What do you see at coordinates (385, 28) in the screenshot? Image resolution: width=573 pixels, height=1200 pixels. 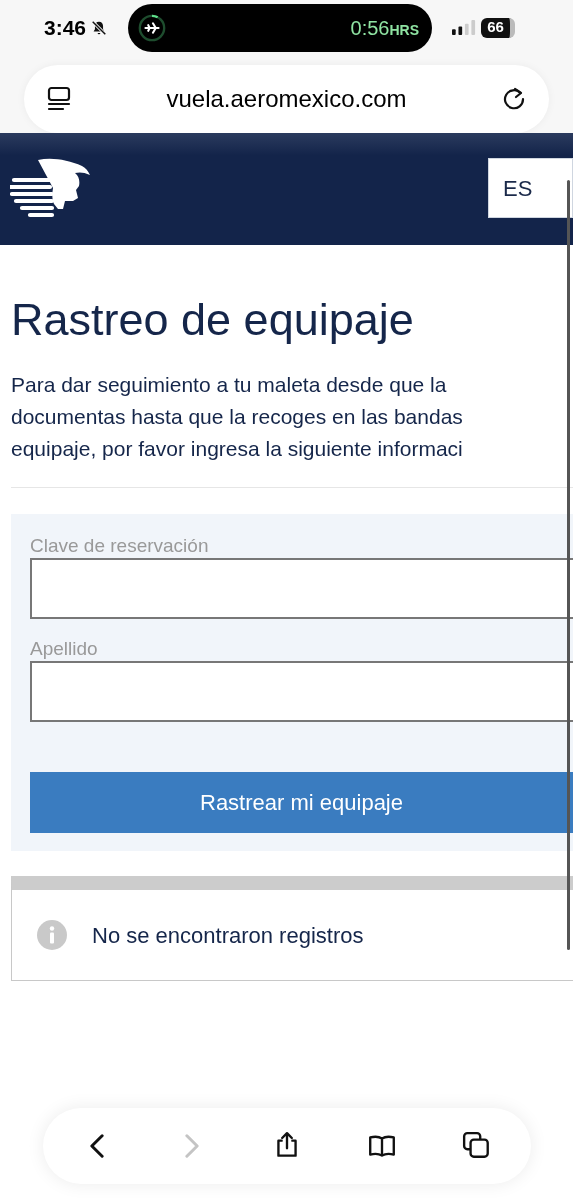 I see `flight-time-remaining: 0:56HRS` at bounding box center [385, 28].